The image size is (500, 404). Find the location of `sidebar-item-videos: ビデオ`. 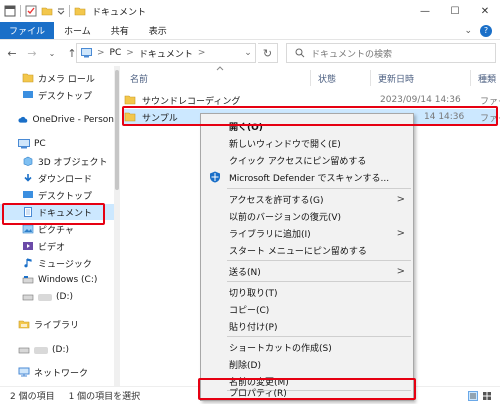

sidebar-item-videos: ビデオ is located at coordinates (57, 246).